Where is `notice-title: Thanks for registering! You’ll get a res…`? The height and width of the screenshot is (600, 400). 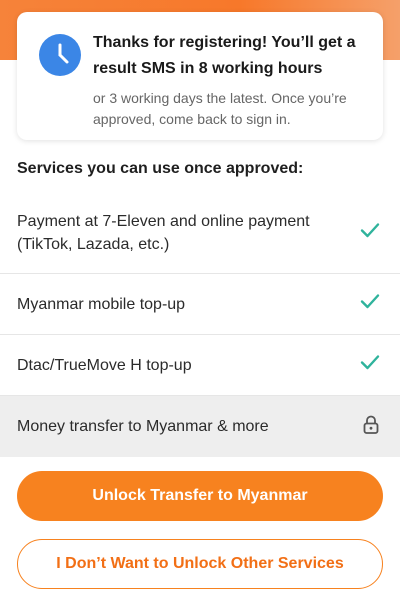 notice-title: Thanks for registering! You’ll get a res… is located at coordinates (224, 55).